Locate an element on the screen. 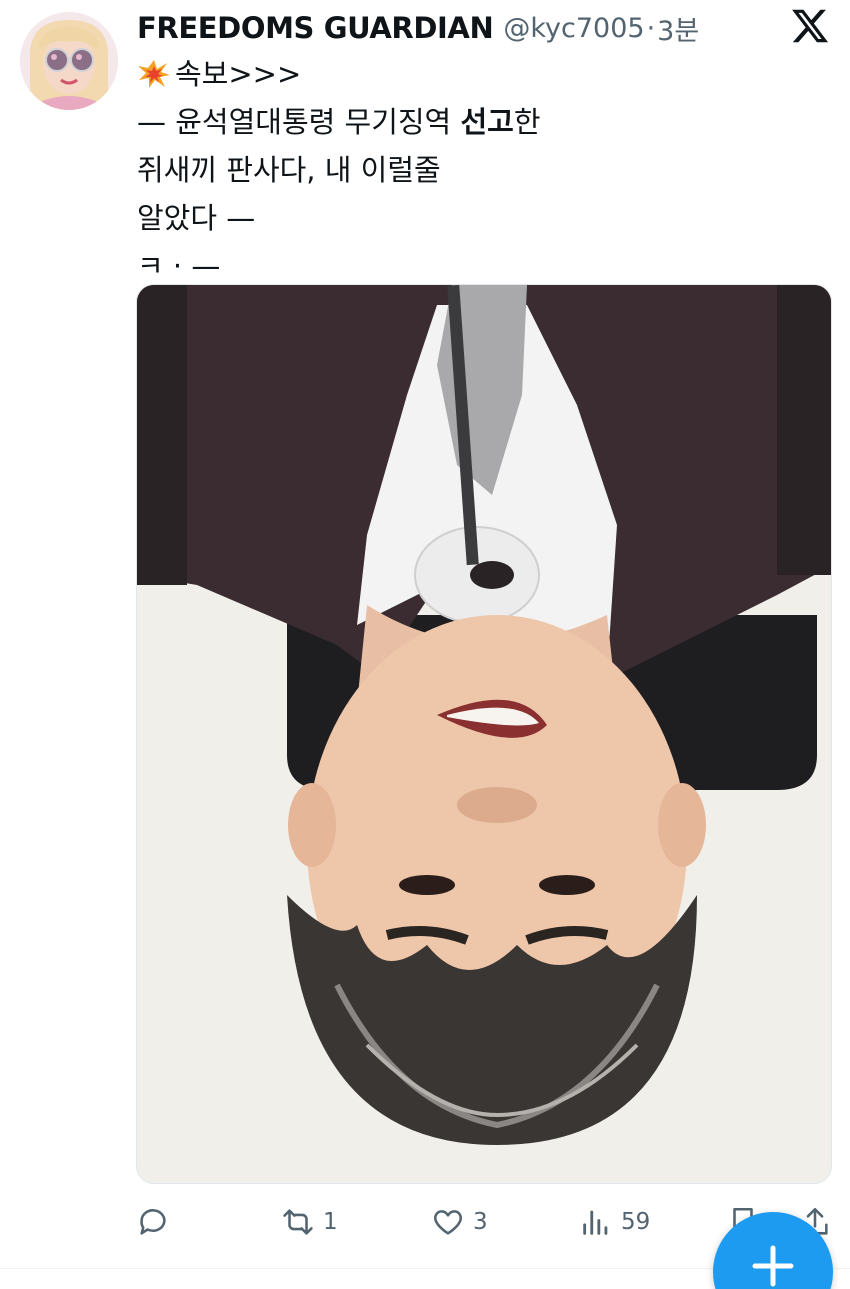 The height and width of the screenshot is (1289, 850). tweet-line-1-text: 속보>>> is located at coordinates (238, 74).